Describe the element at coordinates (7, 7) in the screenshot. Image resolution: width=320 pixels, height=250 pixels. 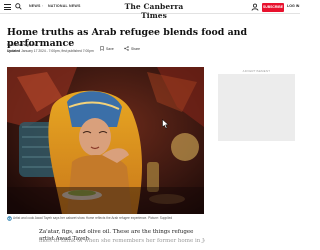
I see `hamburger-menu-icon` at that location.